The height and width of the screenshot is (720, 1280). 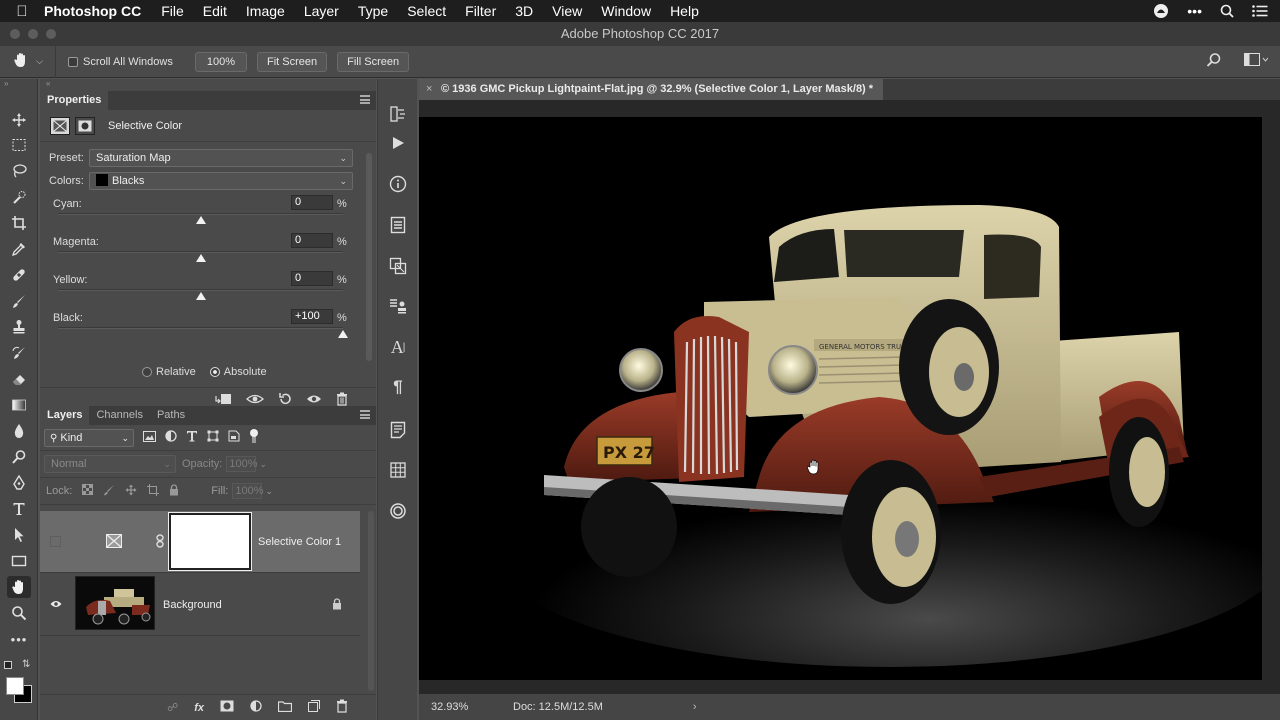 I want to click on menu-edit: Edit, so click(x=215, y=11).